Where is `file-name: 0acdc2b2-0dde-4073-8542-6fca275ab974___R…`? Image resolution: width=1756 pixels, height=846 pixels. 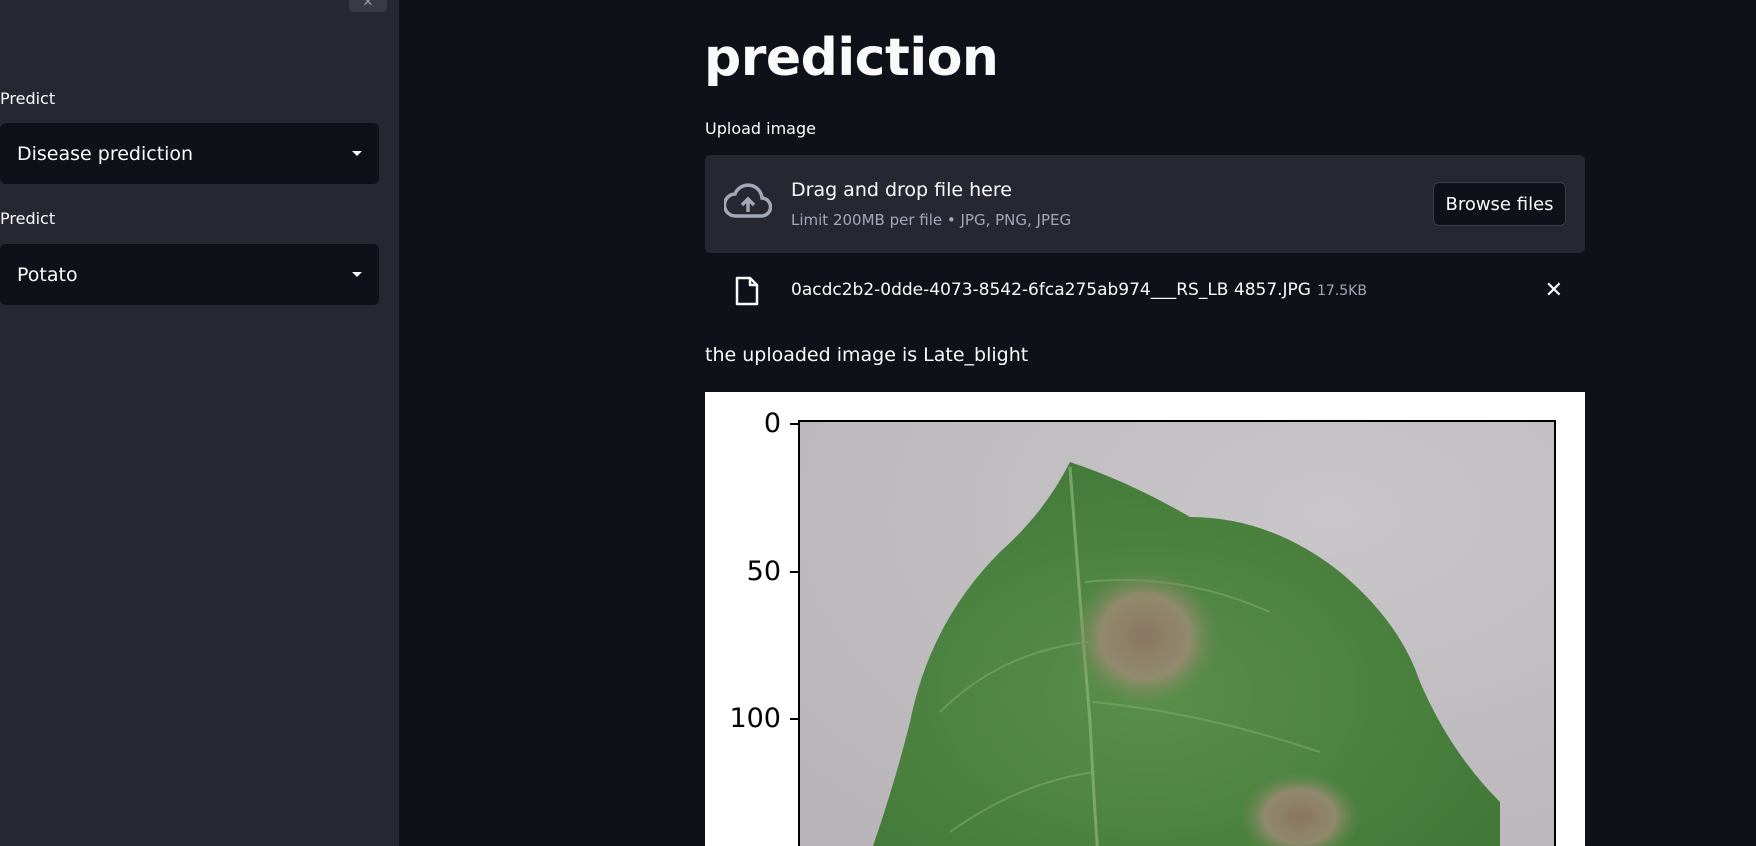 file-name: 0acdc2b2-0dde-4073-8542-6fca275ab974___R… is located at coordinates (1079, 290).